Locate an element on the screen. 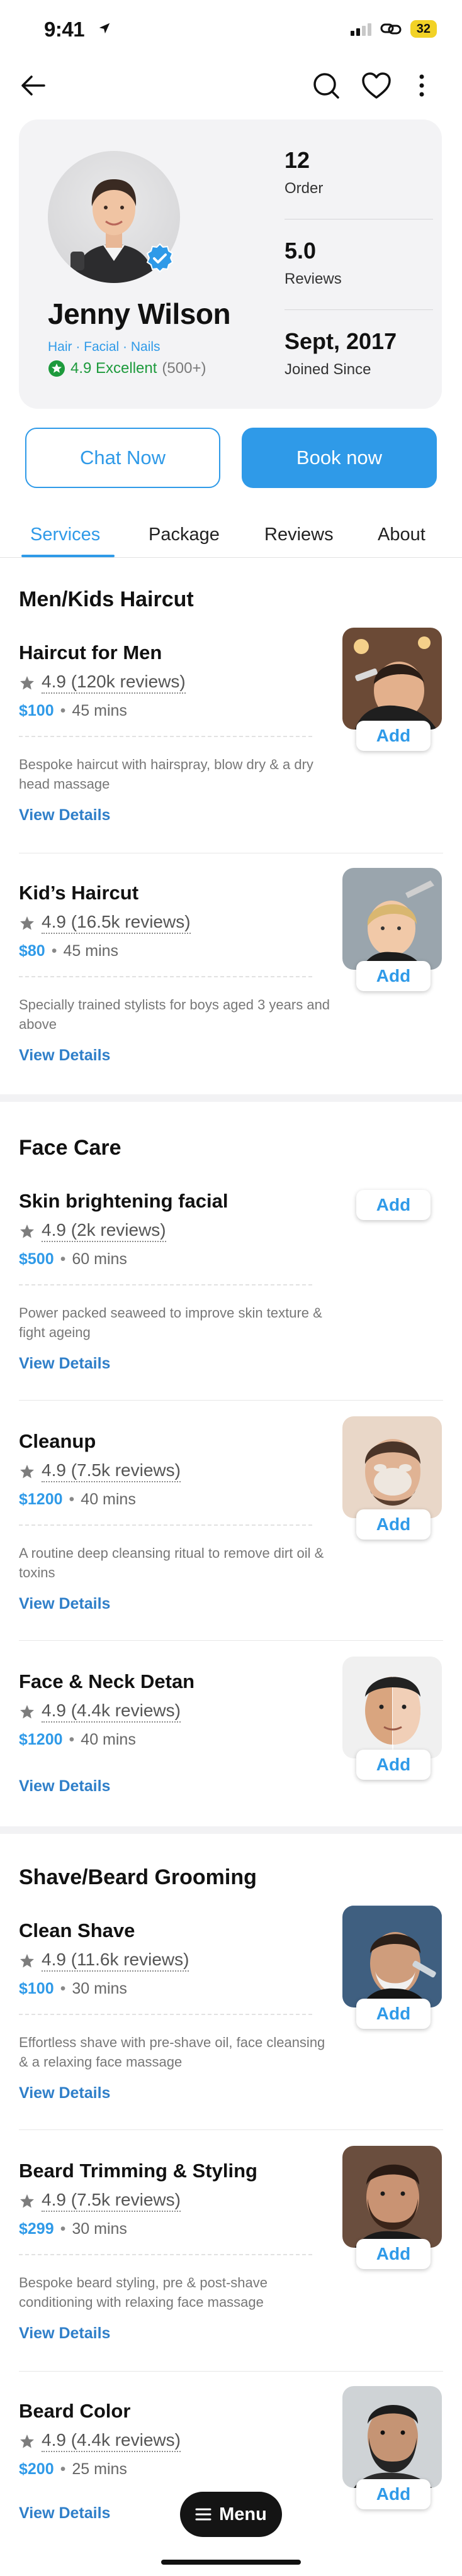 This screenshot has height=2576, width=462. service-price: $299 • 30 mins is located at coordinates (73, 2229).